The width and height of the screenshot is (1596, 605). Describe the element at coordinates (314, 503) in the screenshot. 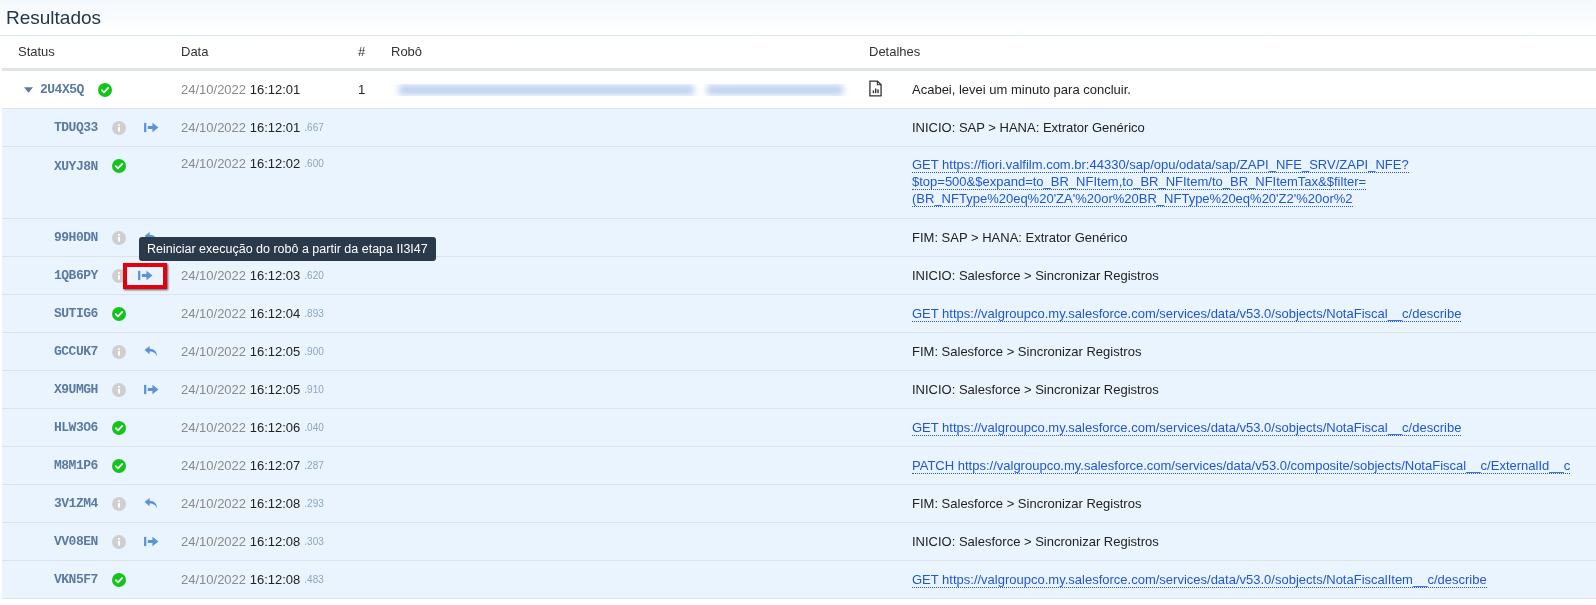

I see `milliseconds: .293` at that location.